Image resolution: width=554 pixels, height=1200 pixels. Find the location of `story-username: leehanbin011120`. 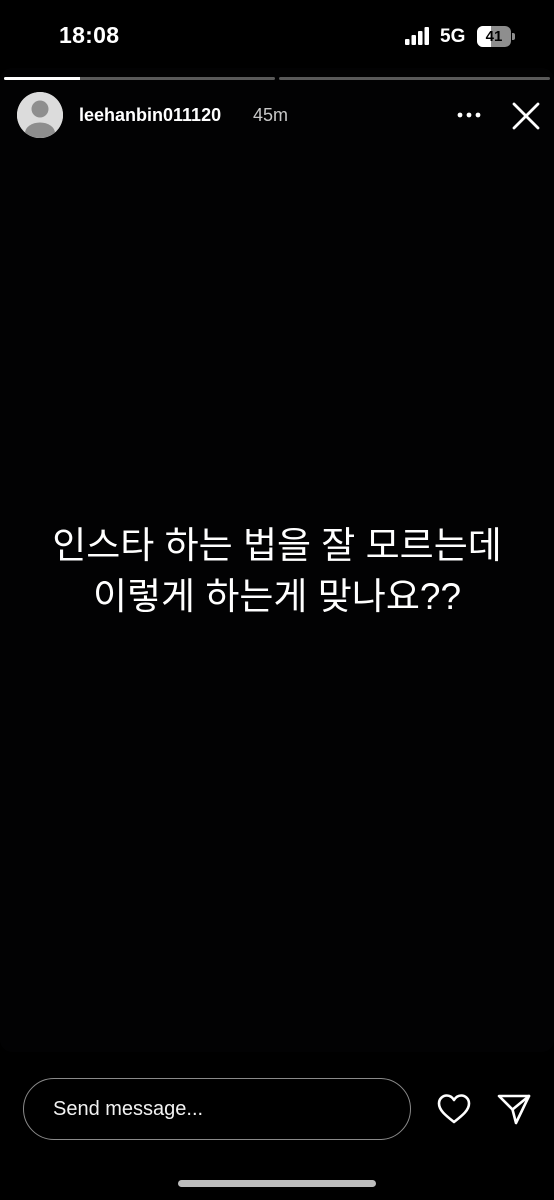

story-username: leehanbin011120 is located at coordinates (150, 115).